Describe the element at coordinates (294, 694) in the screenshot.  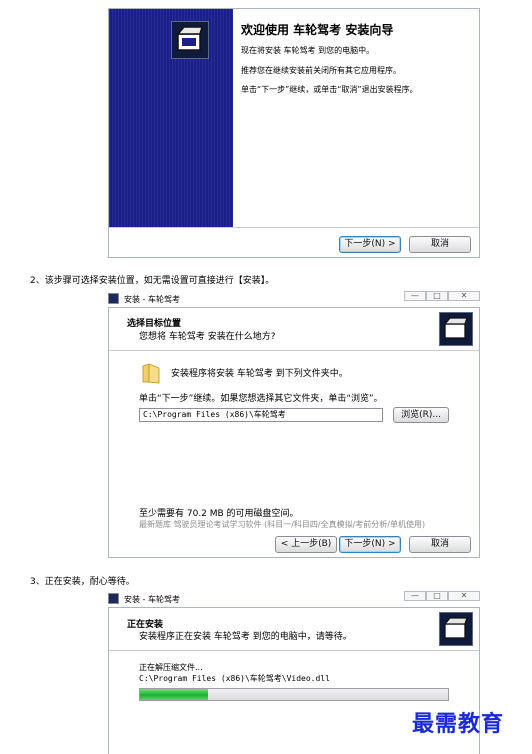
I see `progress-bar` at that location.